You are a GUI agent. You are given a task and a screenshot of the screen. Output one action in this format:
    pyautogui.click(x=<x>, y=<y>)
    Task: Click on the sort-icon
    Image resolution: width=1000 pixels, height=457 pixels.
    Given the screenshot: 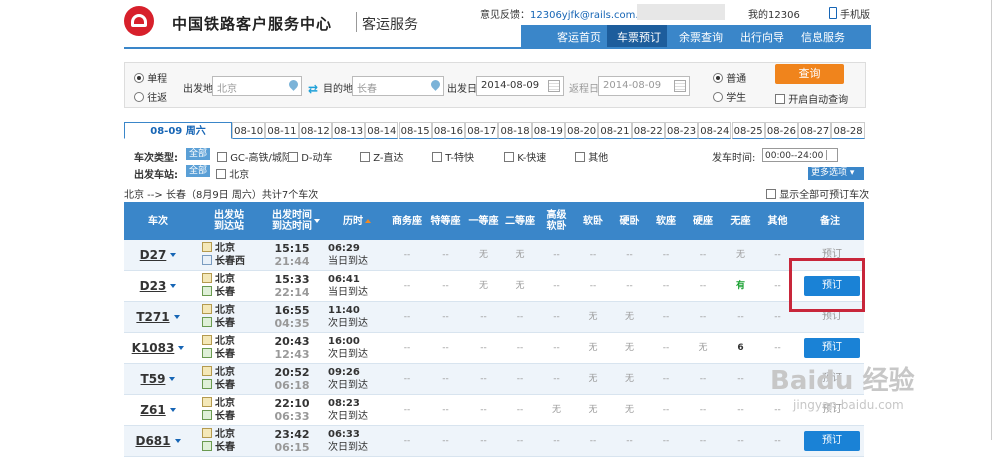 What is the action you would take?
    pyautogui.click(x=317, y=221)
    